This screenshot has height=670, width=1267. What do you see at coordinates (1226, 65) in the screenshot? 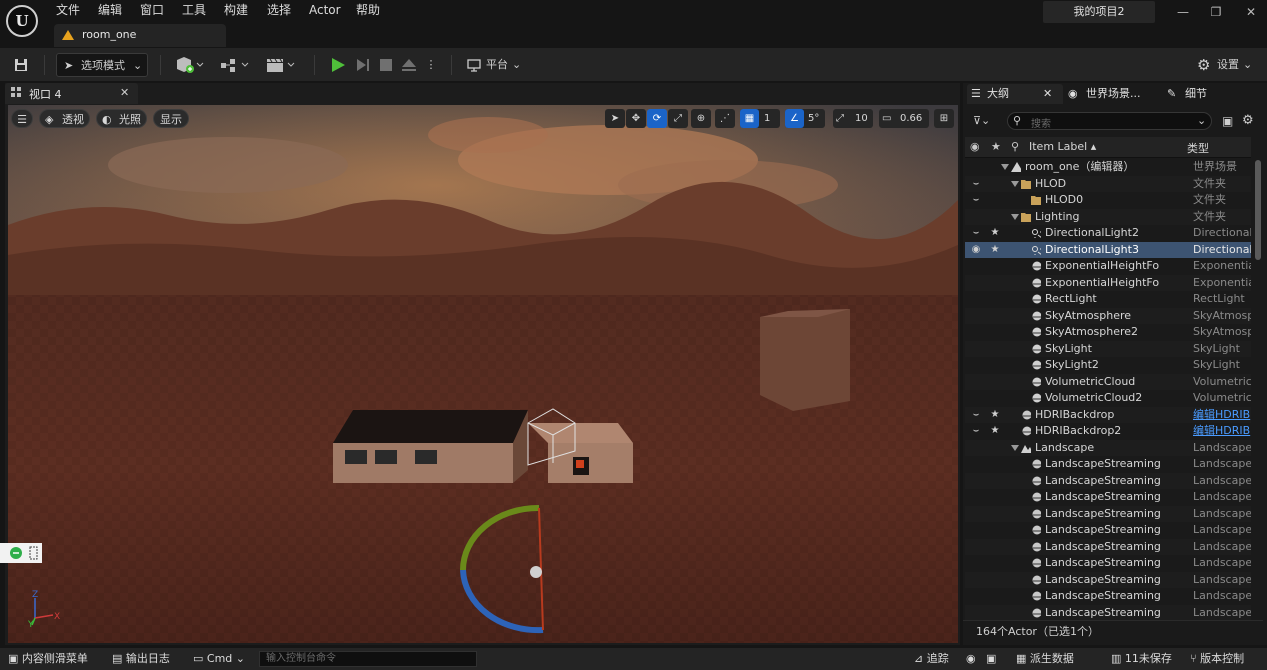
I see `settings-button: ⚙ 设置 ⌄` at bounding box center [1226, 65].